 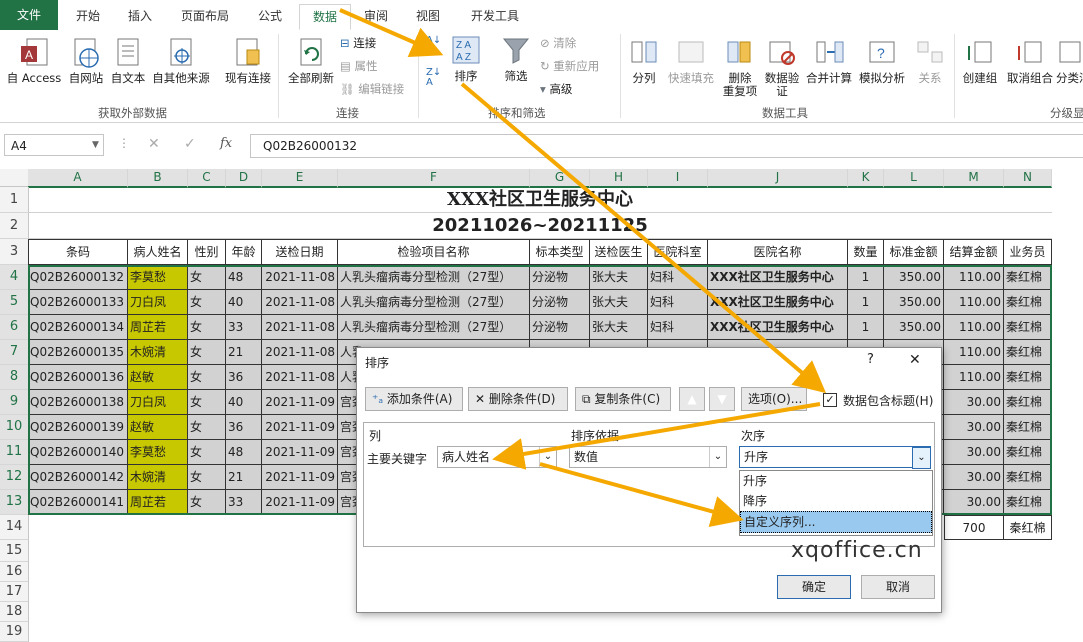 I want to click on ungroup-button: 取消组合, so click(x=1030, y=61).